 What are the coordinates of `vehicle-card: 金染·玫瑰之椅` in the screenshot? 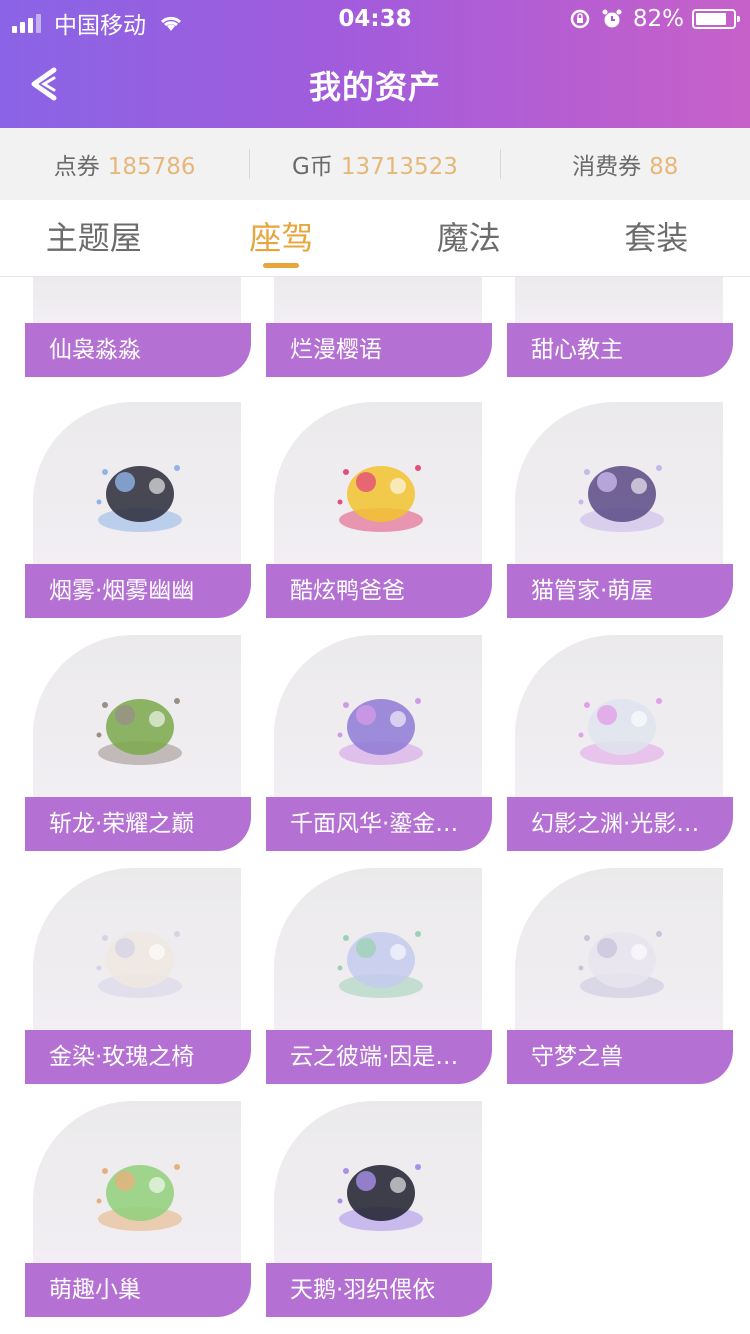 It's located at (138, 985).